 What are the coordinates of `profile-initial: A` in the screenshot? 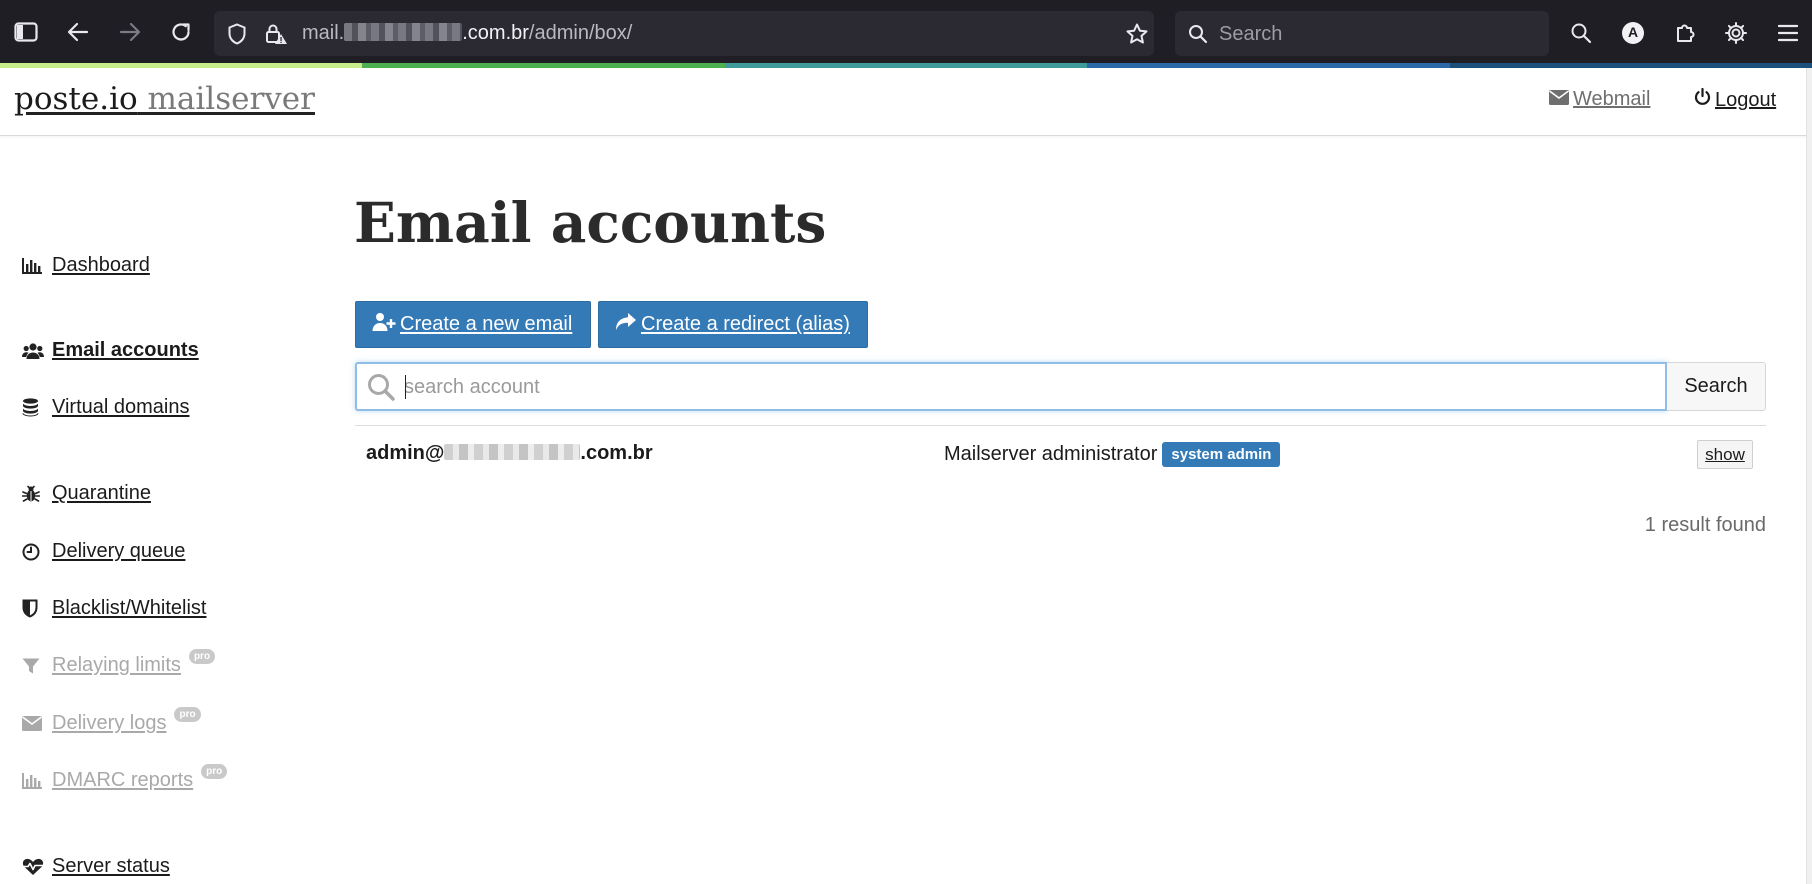 It's located at (1633, 32).